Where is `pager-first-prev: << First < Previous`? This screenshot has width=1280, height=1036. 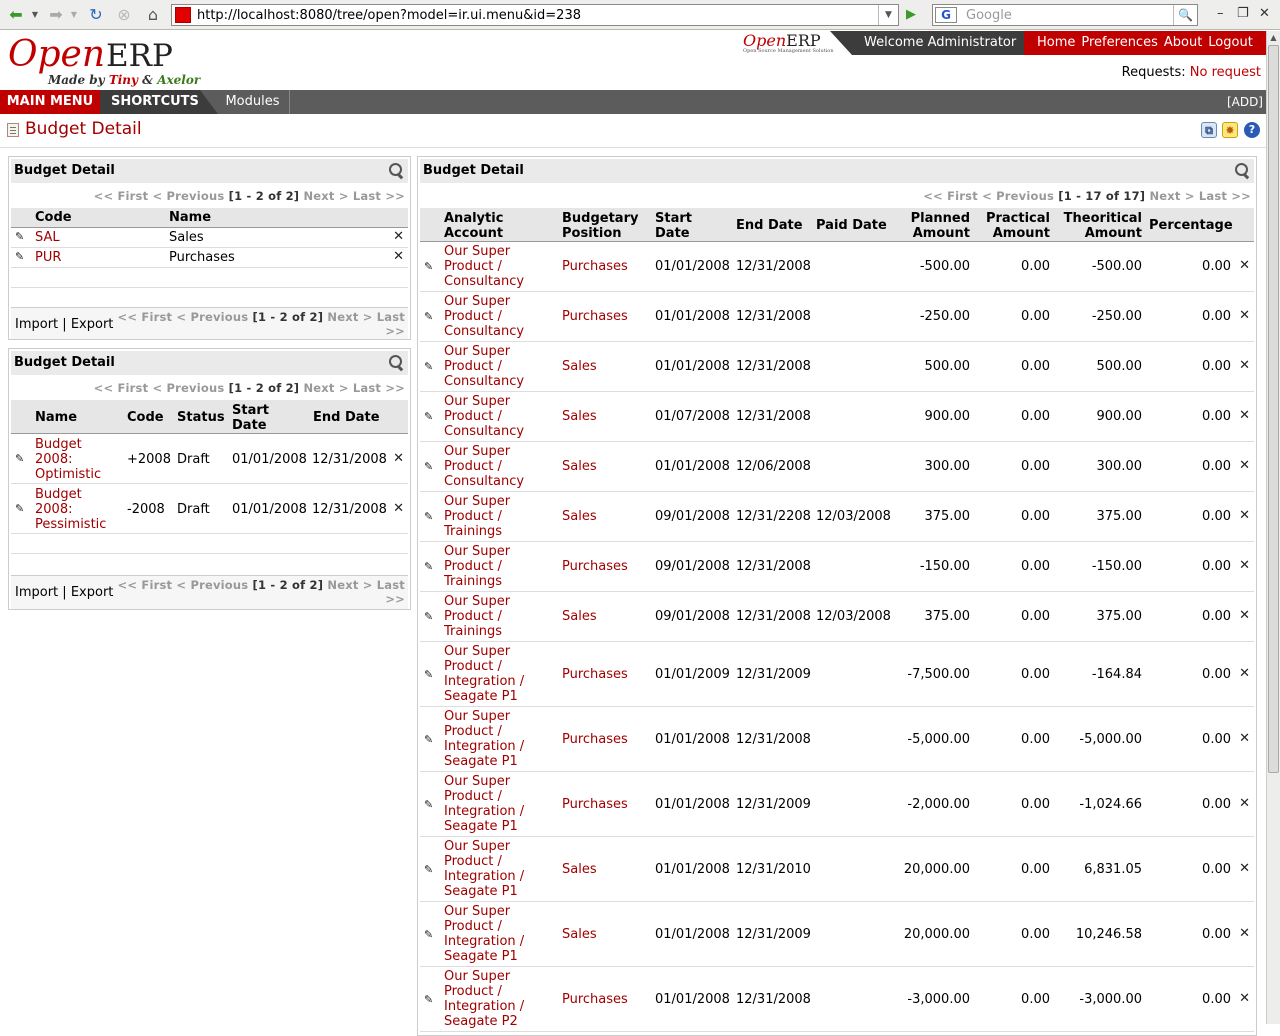
pager-first-prev: << First < Previous is located at coordinates (183, 585).